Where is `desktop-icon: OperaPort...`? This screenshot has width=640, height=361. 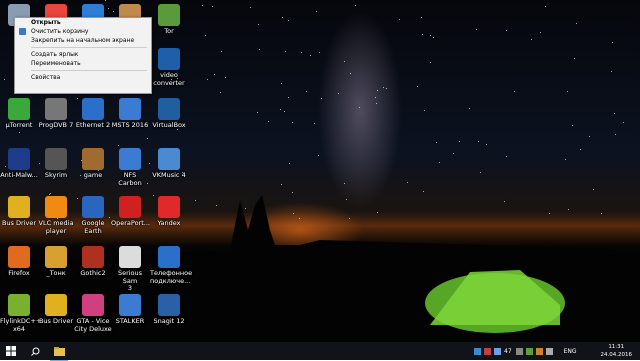 desktop-icon: OperaPort... is located at coordinates (130, 212).